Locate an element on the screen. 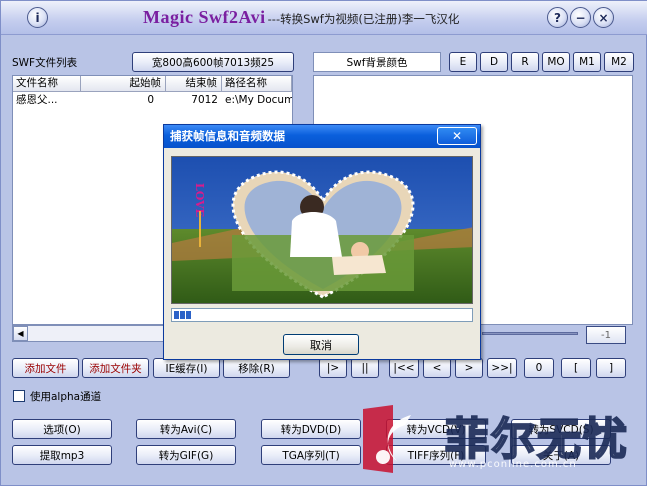 Image resolution: width=647 pixels, height=486 pixels. mark-out-button: ] is located at coordinates (611, 368).